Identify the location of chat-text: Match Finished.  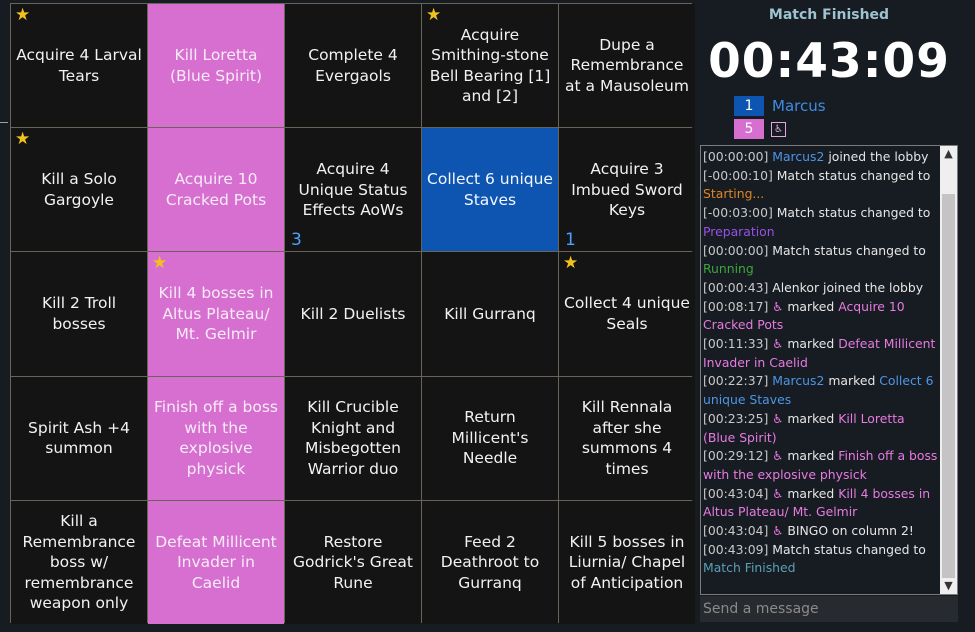
(749, 568).